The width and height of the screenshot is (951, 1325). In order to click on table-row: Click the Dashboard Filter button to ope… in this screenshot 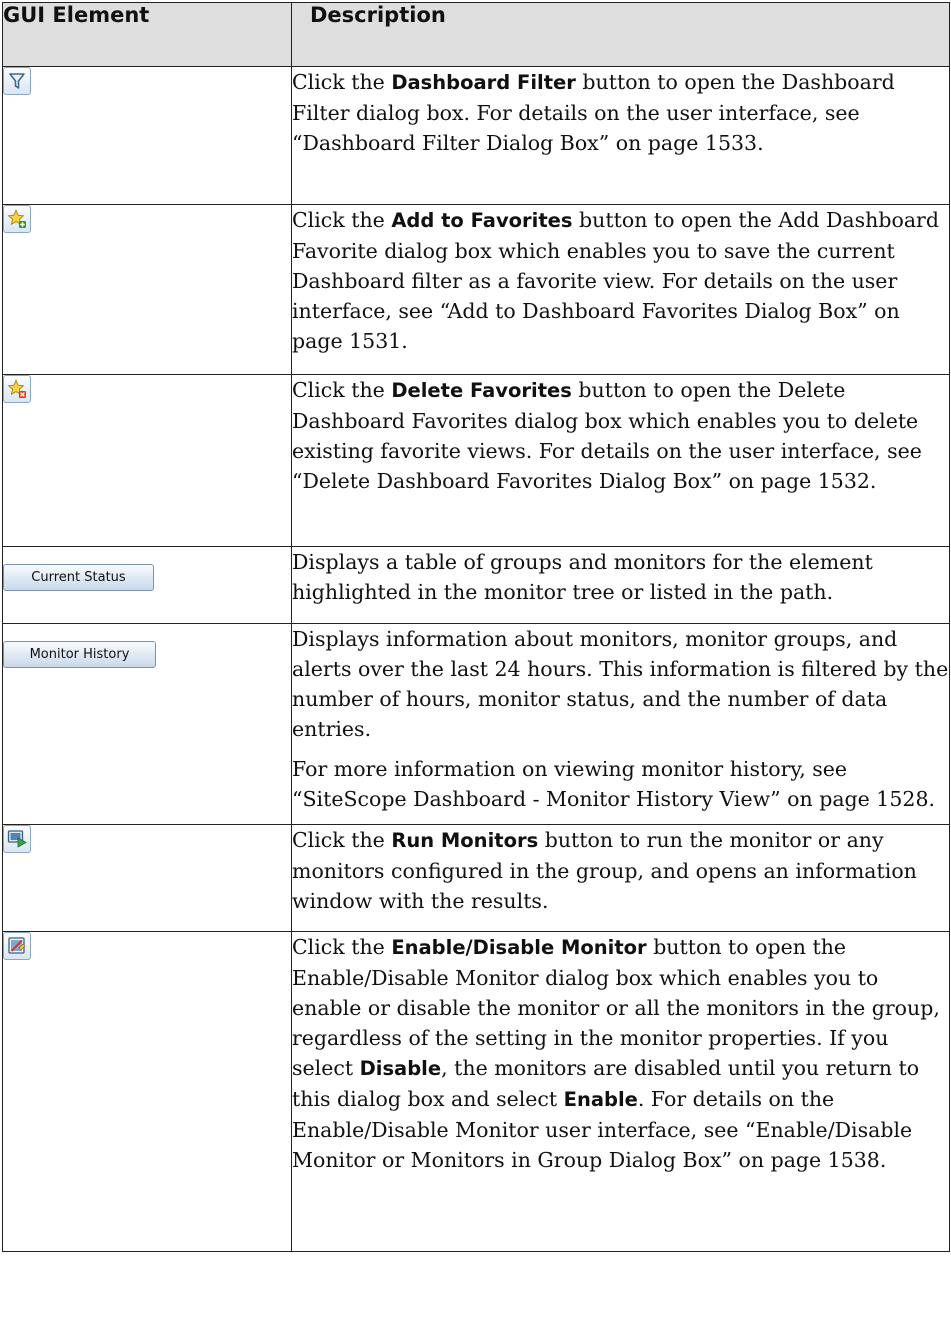, I will do `click(476, 135)`.